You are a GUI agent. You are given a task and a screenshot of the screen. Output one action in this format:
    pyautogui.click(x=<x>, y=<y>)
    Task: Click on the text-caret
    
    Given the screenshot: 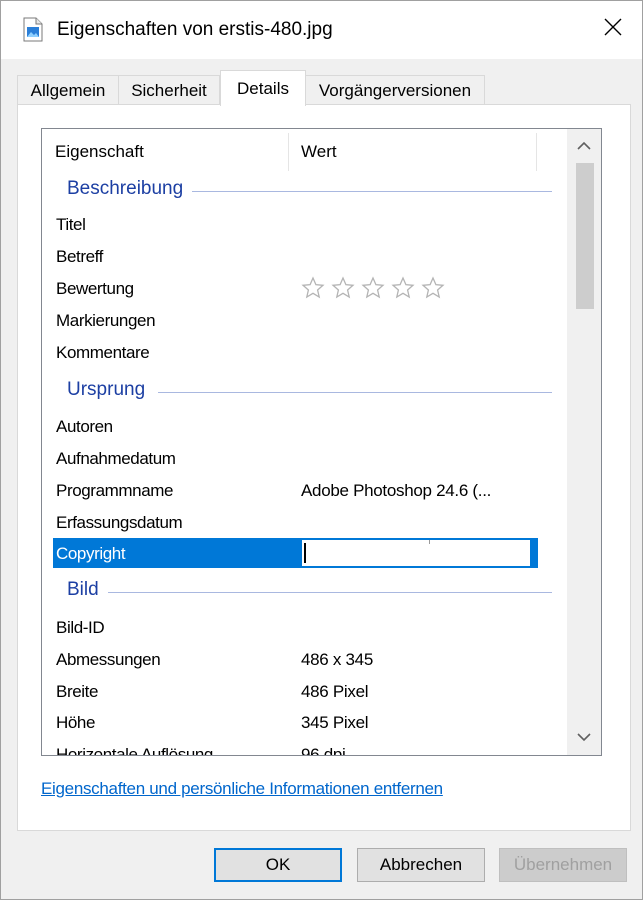 What is the action you would take?
    pyautogui.click(x=305, y=553)
    